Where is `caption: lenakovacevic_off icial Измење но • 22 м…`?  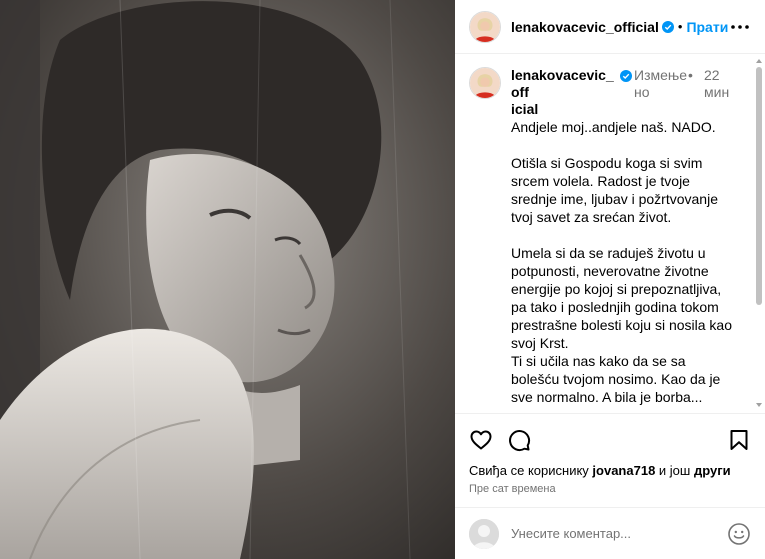 caption: lenakovacevic_off icial Измење но • 22 м… is located at coordinates (602, 92).